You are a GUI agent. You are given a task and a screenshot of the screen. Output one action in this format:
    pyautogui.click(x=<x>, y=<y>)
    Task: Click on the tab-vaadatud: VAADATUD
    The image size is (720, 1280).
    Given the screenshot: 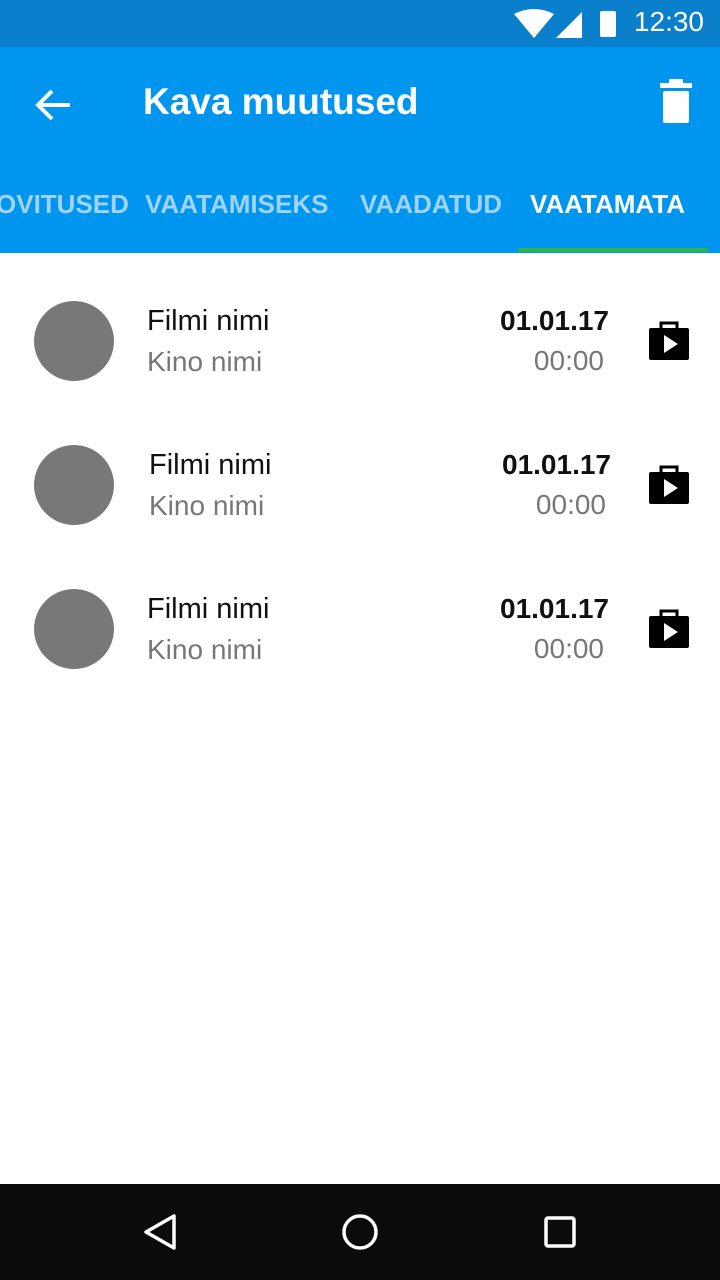 What is the action you would take?
    pyautogui.click(x=431, y=204)
    